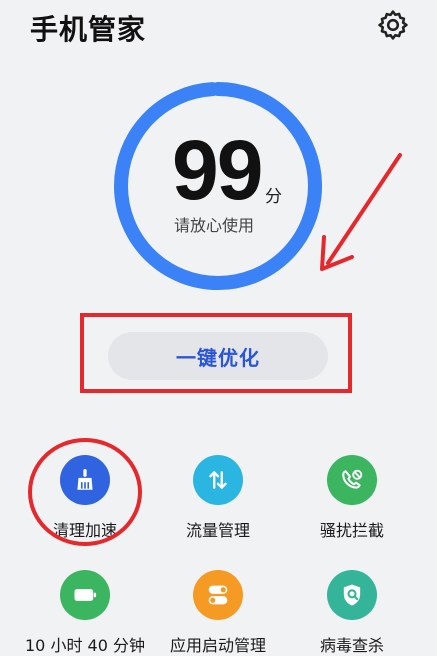 This screenshot has height=656, width=437. Describe the element at coordinates (218, 595) in the screenshot. I see `toggle-icon` at that location.